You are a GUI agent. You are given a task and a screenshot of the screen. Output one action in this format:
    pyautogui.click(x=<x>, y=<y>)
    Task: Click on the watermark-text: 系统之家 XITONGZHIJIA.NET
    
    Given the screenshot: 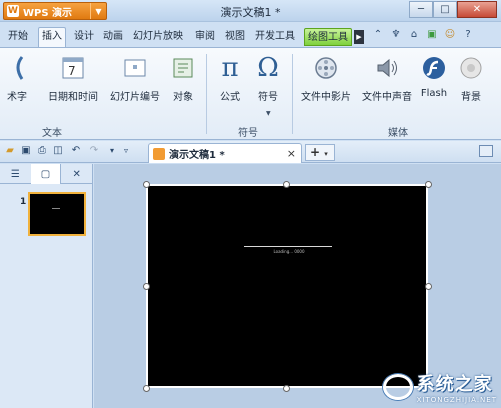 What is the action you would take?
    pyautogui.click(x=457, y=387)
    